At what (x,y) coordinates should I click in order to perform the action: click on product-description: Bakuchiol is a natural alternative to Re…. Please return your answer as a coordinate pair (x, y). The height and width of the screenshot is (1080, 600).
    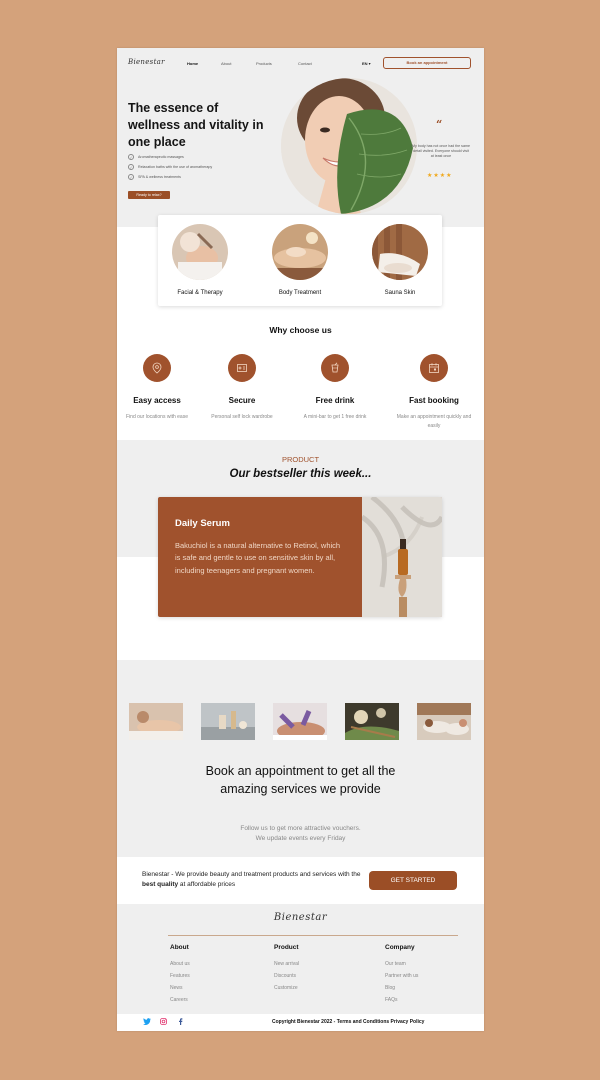
    Looking at the image, I should click on (258, 558).